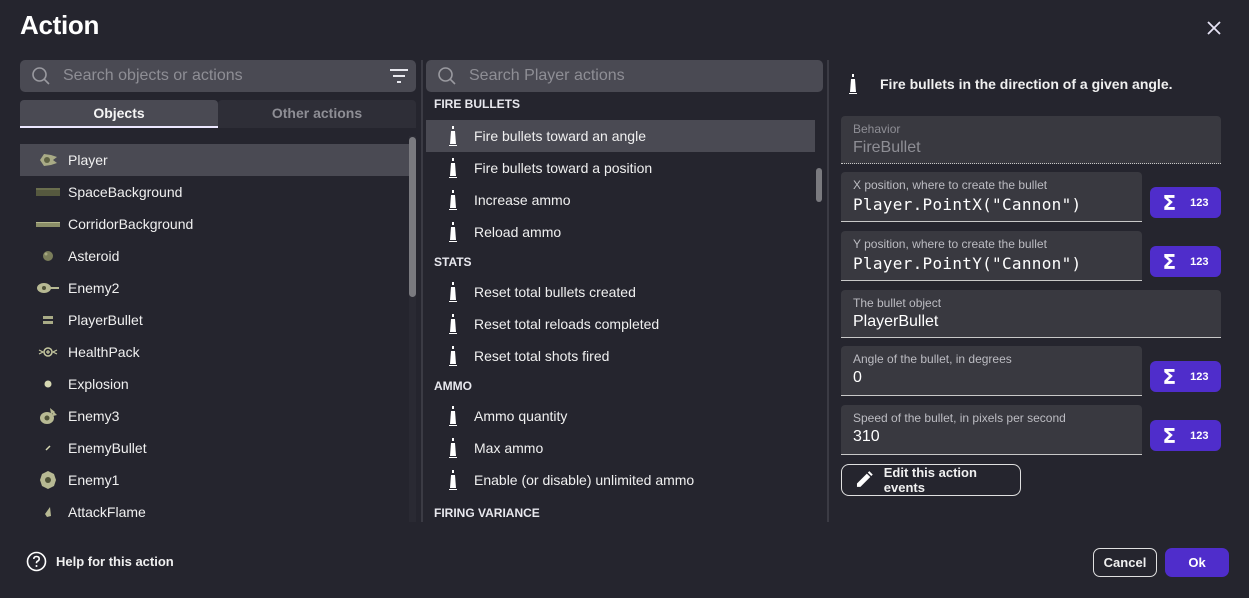 This screenshot has height=598, width=1249. I want to click on action-label: Increase ammo, so click(522, 200).